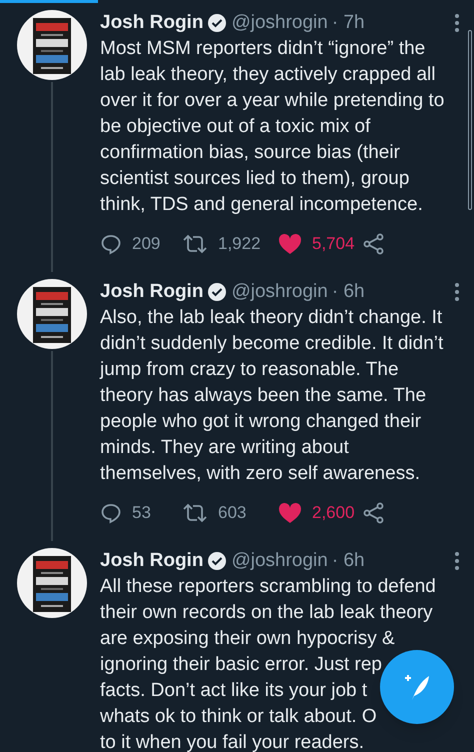 This screenshot has height=752, width=474. What do you see at coordinates (333, 513) in the screenshot?
I see `like-count: 2,600` at bounding box center [333, 513].